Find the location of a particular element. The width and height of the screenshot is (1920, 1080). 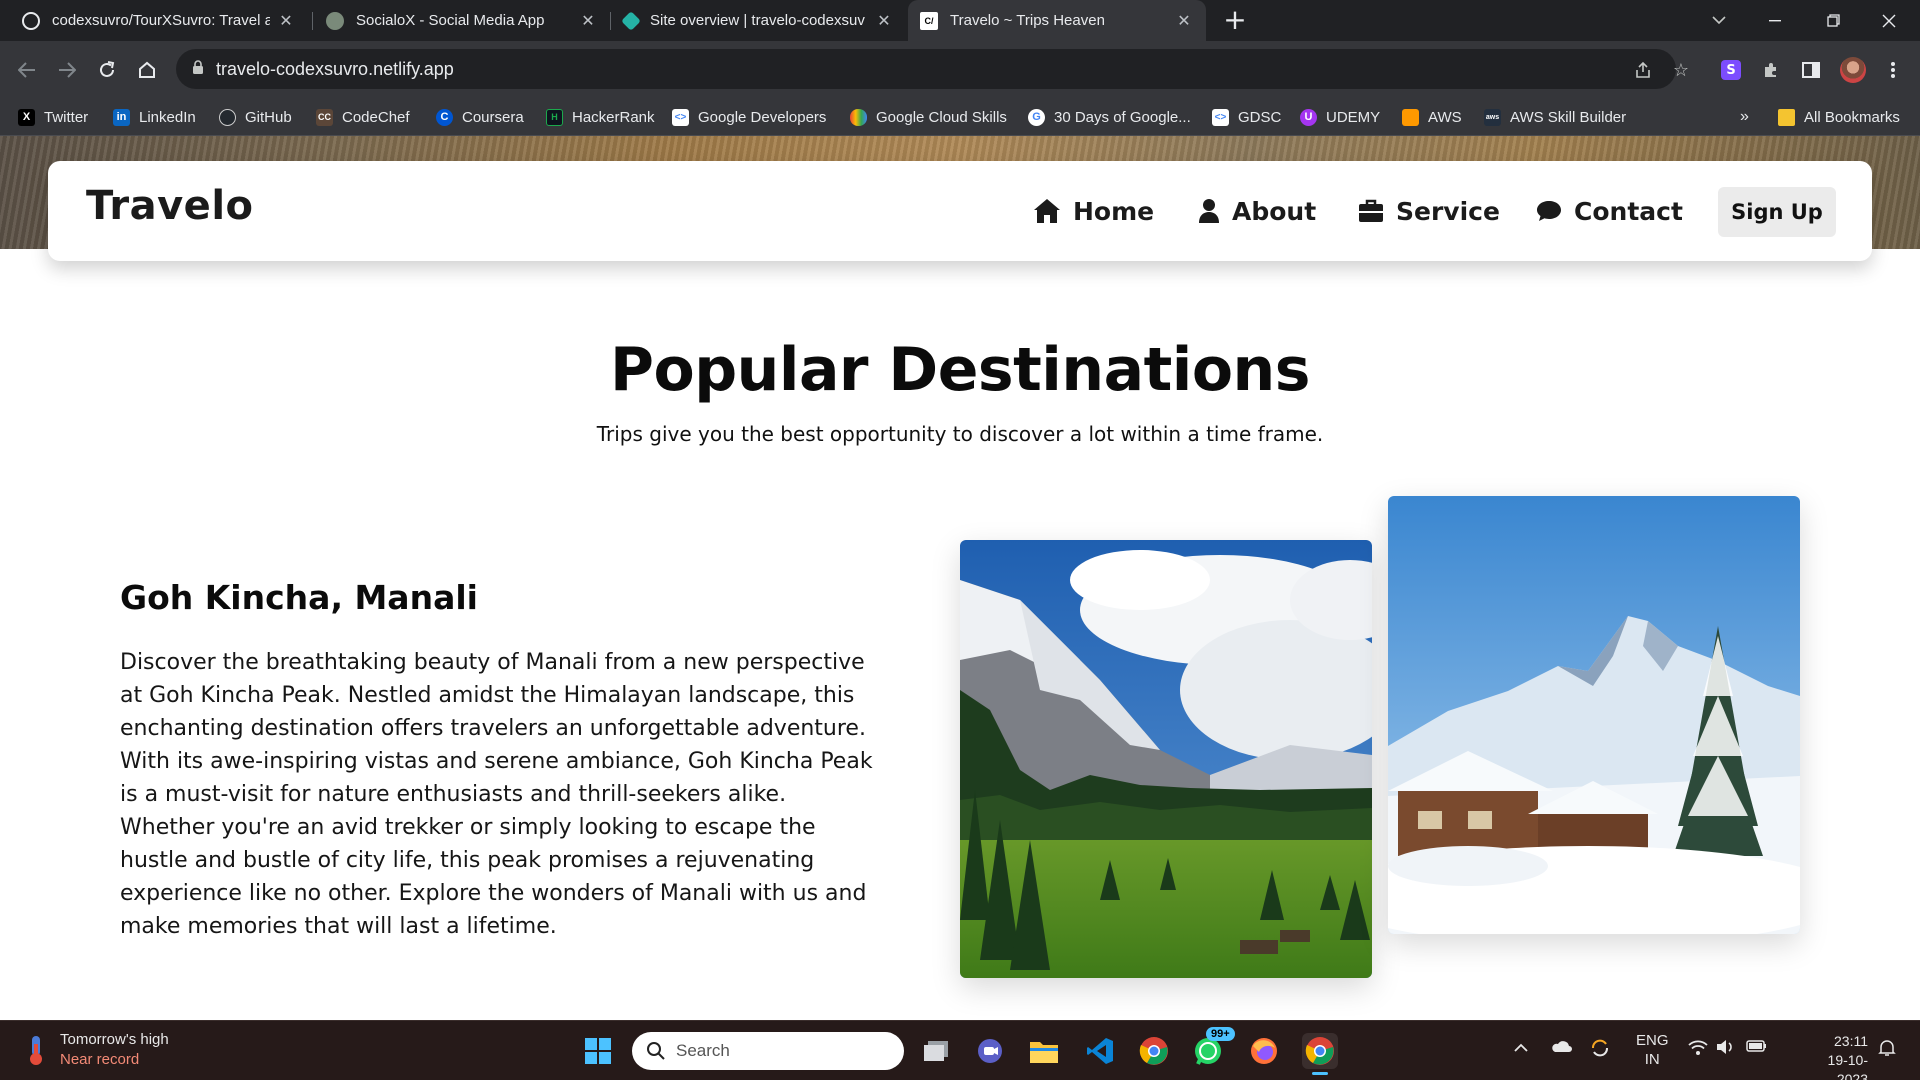

bookmark-github: GitHub is located at coordinates (255, 117).